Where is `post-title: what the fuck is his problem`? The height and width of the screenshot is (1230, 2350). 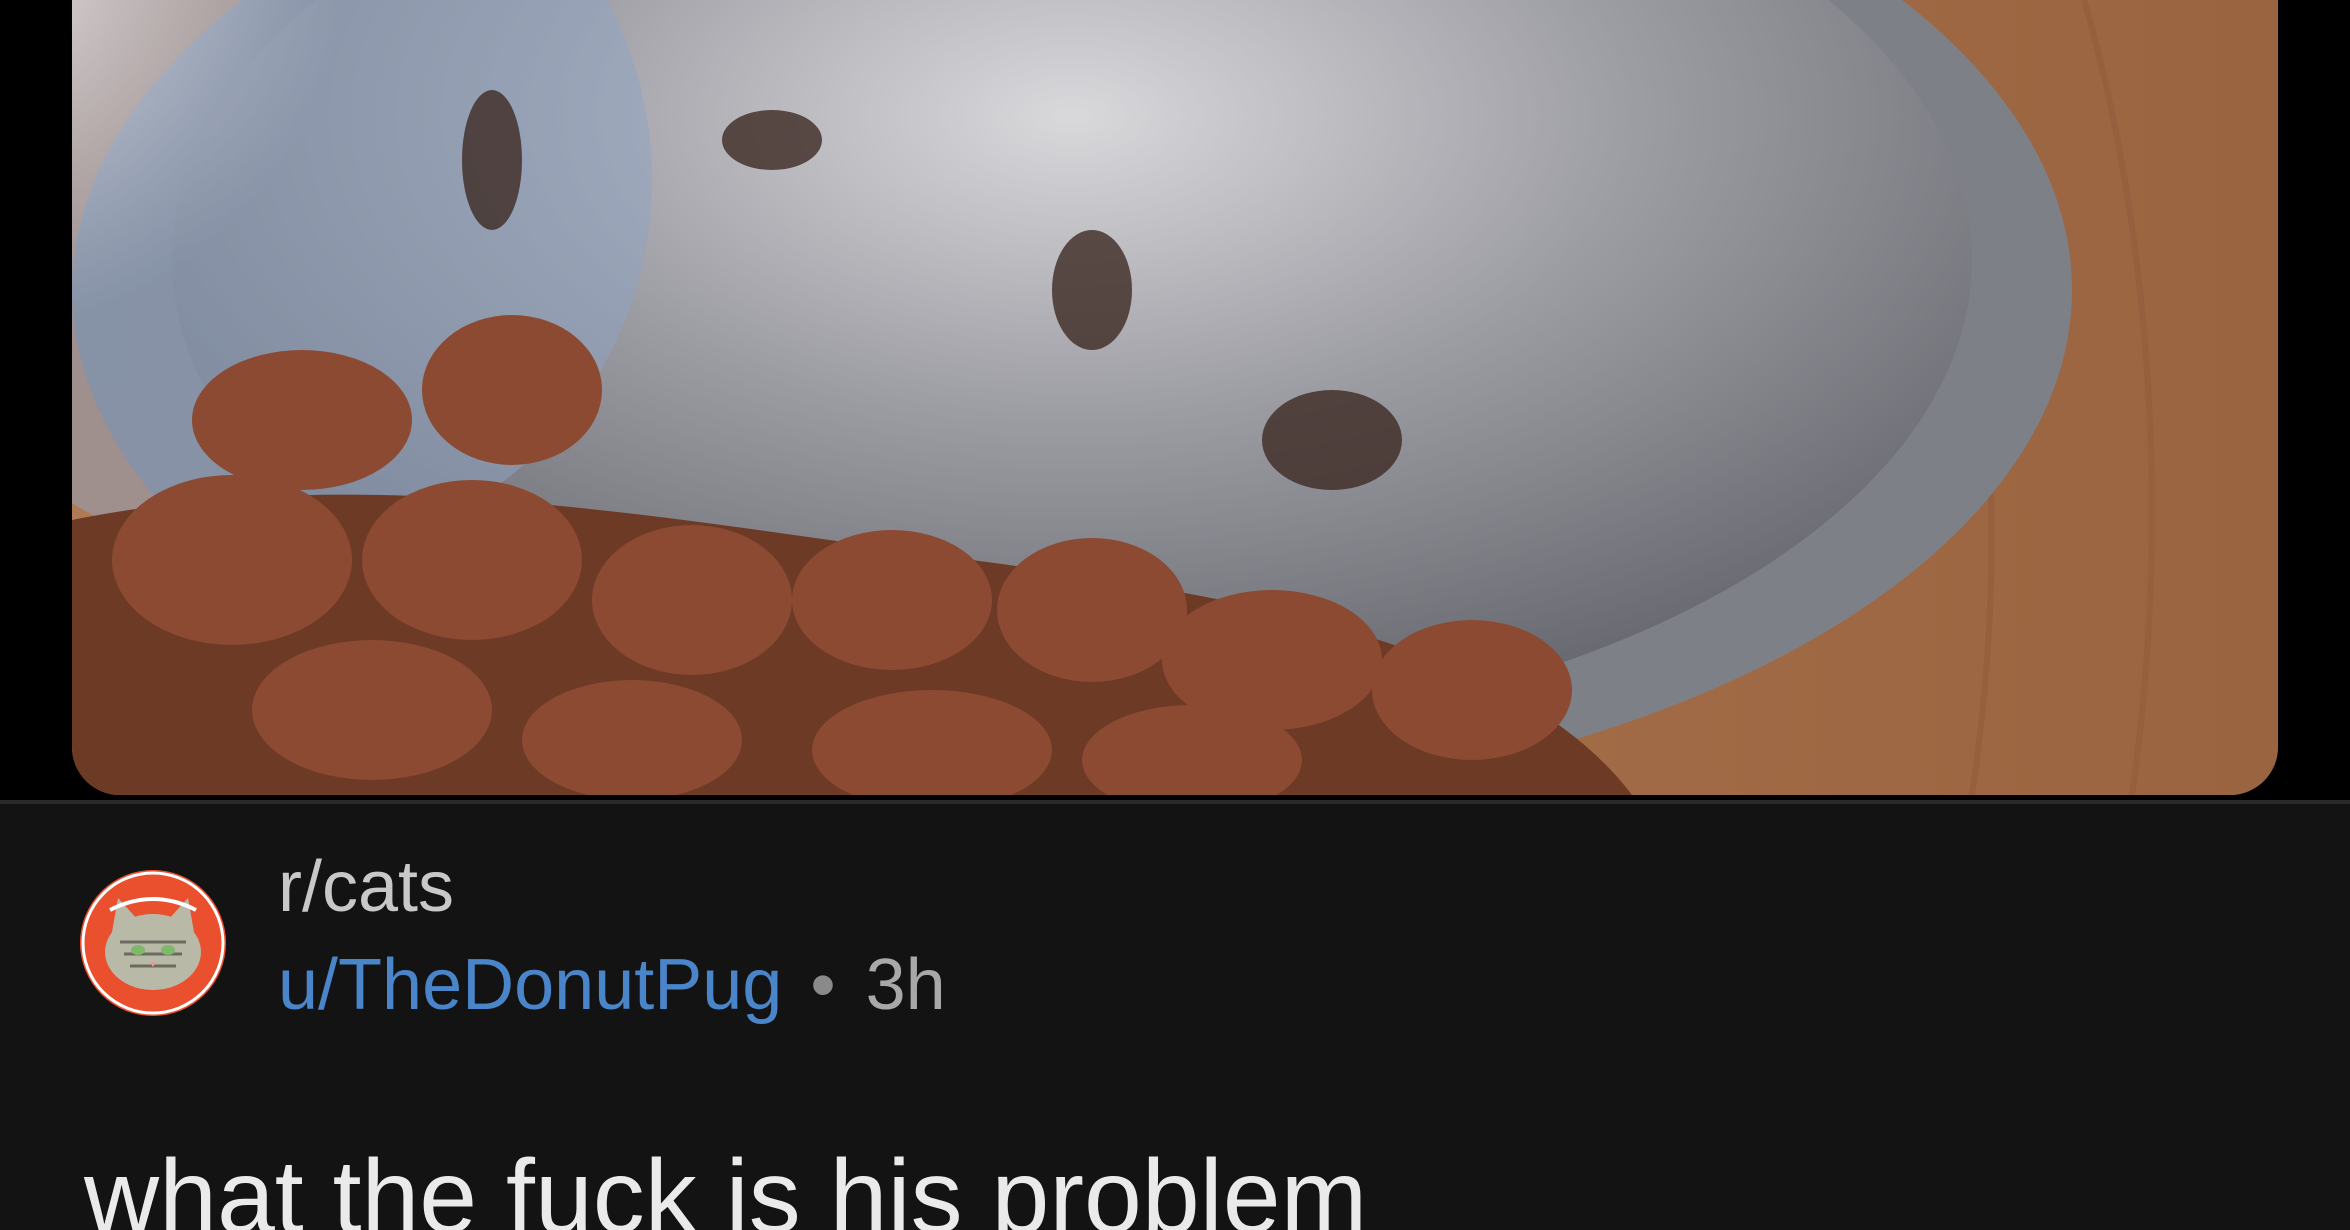
post-title: what the fuck is his problem is located at coordinates (725, 1185).